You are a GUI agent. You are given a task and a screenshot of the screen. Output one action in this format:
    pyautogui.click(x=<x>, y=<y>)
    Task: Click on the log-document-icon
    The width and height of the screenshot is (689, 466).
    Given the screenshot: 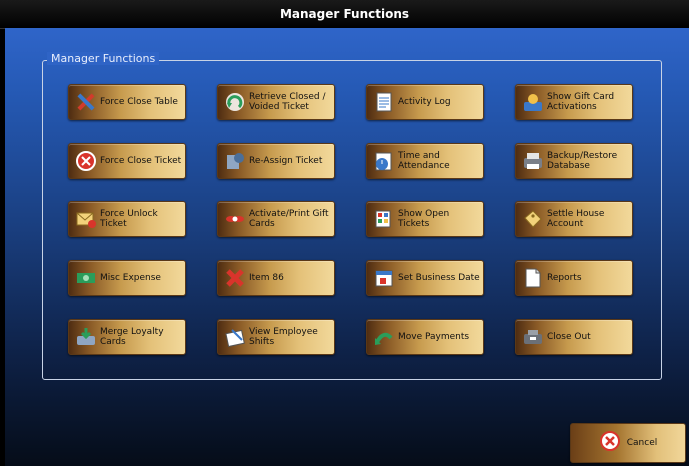 What is the action you would take?
    pyautogui.click(x=384, y=102)
    